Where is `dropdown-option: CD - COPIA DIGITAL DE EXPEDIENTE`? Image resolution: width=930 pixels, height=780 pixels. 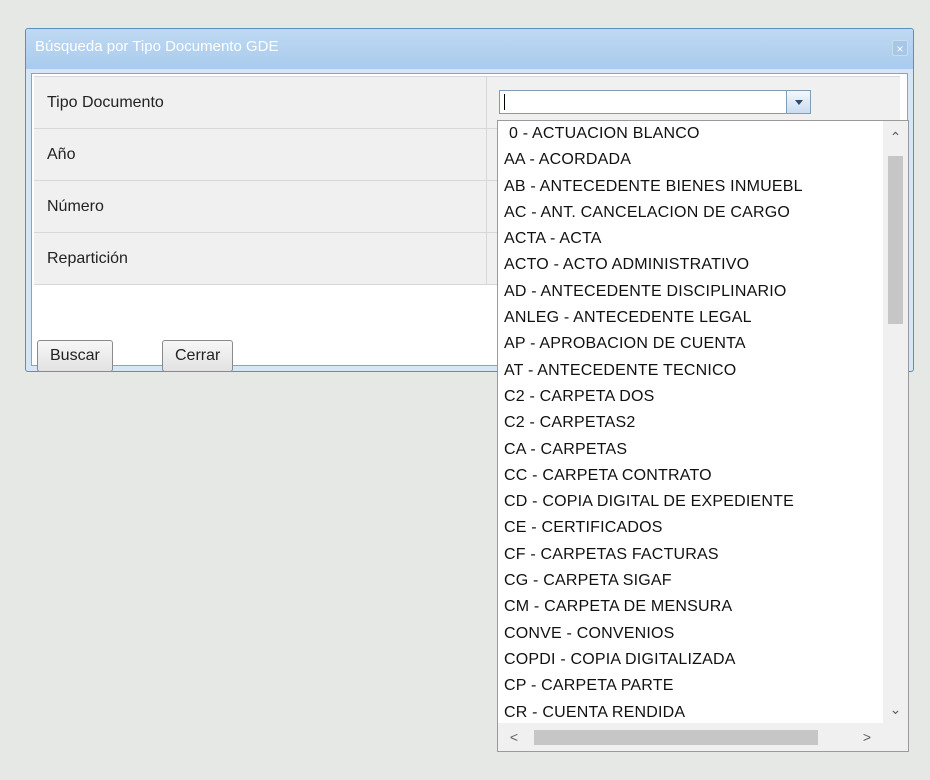
dropdown-option: CD - COPIA DIGITAL DE EXPEDIENTE is located at coordinates (690, 502).